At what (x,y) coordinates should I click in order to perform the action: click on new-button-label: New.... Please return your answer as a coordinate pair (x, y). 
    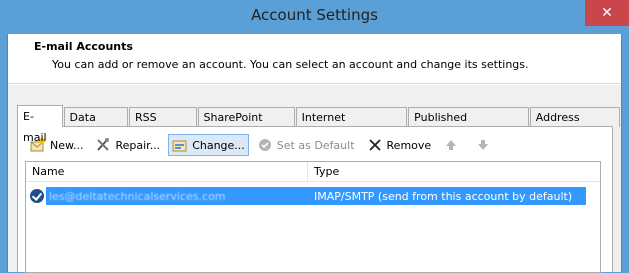
    Looking at the image, I should click on (67, 145).